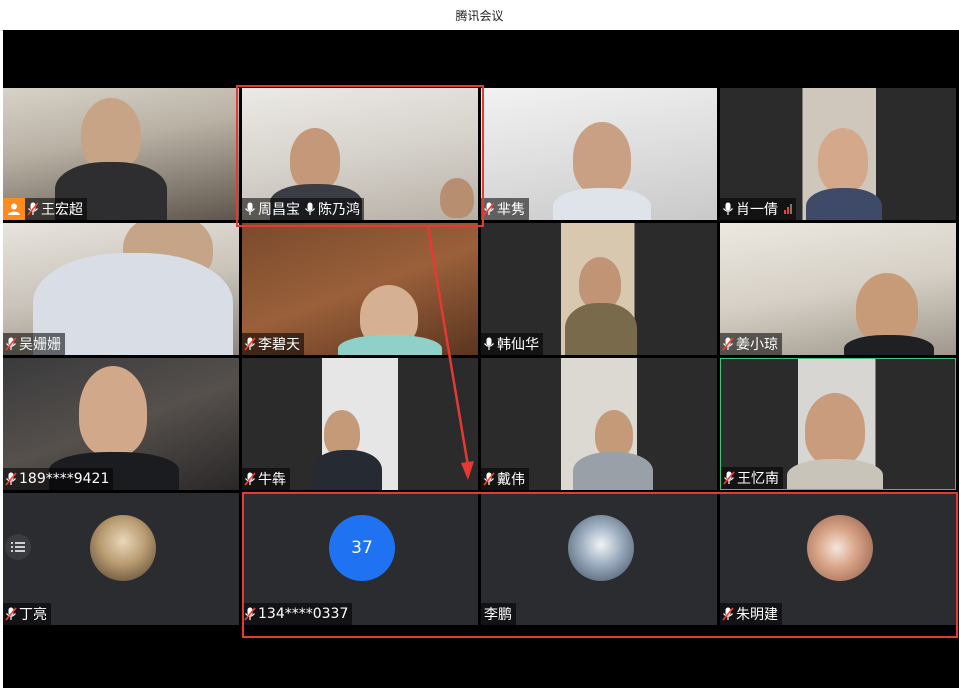 Image resolution: width=959 pixels, height=688 pixels. I want to click on annotation-arrow, so click(450, 353).